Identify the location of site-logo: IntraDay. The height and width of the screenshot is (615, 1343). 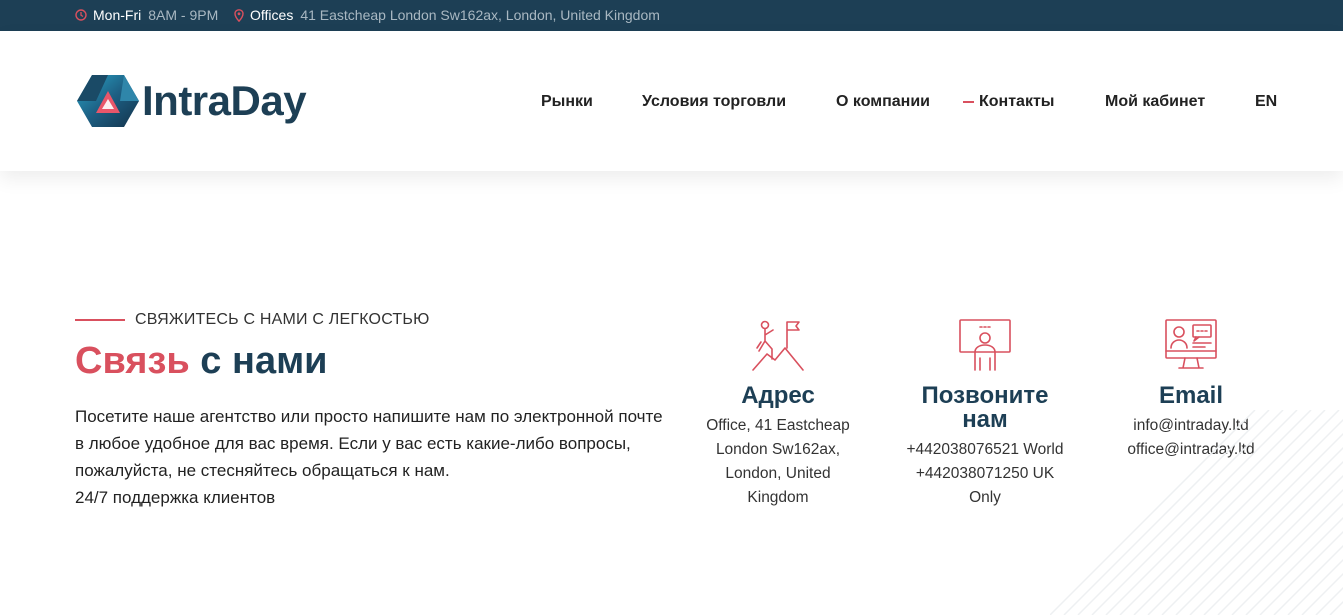
(191, 101).